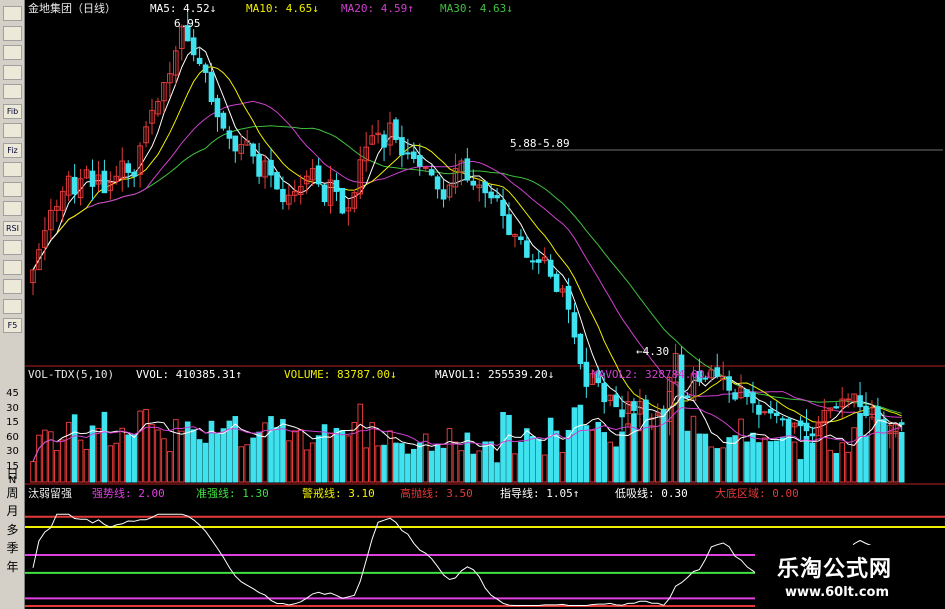 The image size is (945, 609). Describe the element at coordinates (652, 374) in the screenshot. I see `mavol2-value: MAVOL2: 328784.00↓` at that location.